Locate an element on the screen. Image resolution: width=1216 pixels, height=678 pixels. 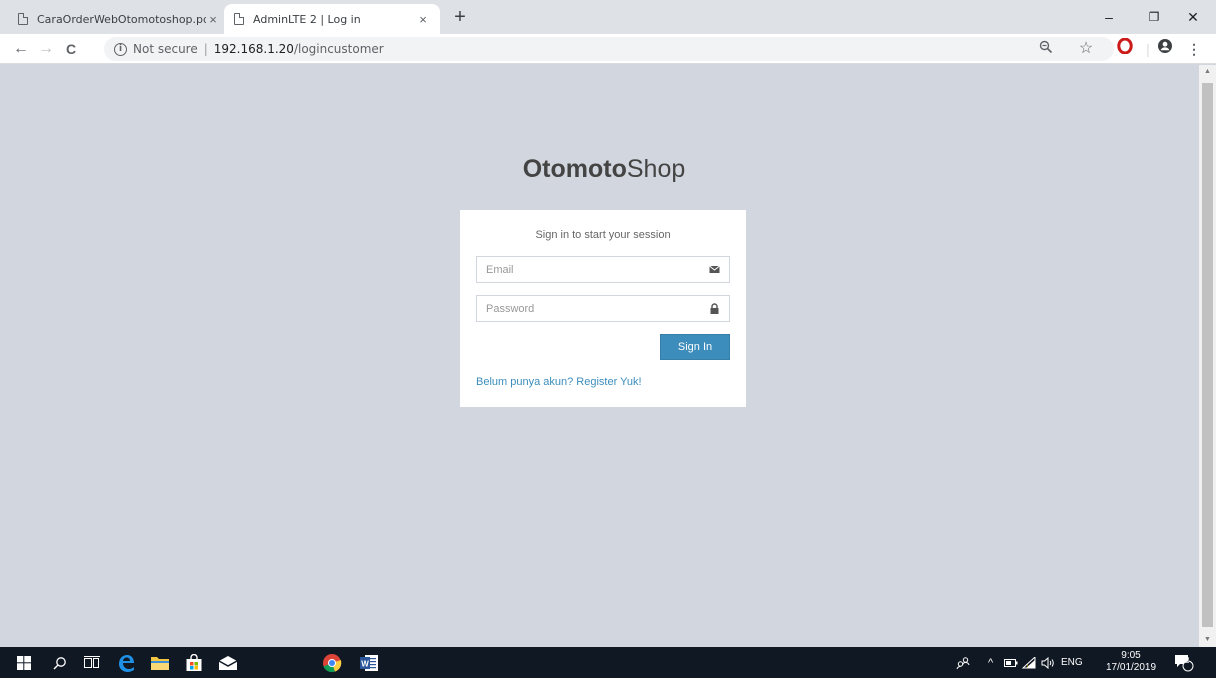
password-field is located at coordinates (603, 308).